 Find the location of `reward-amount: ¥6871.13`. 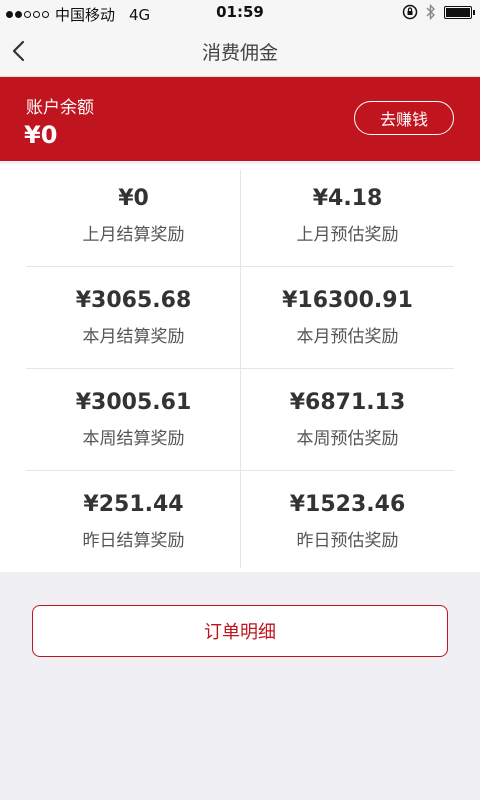

reward-amount: ¥6871.13 is located at coordinates (347, 402).